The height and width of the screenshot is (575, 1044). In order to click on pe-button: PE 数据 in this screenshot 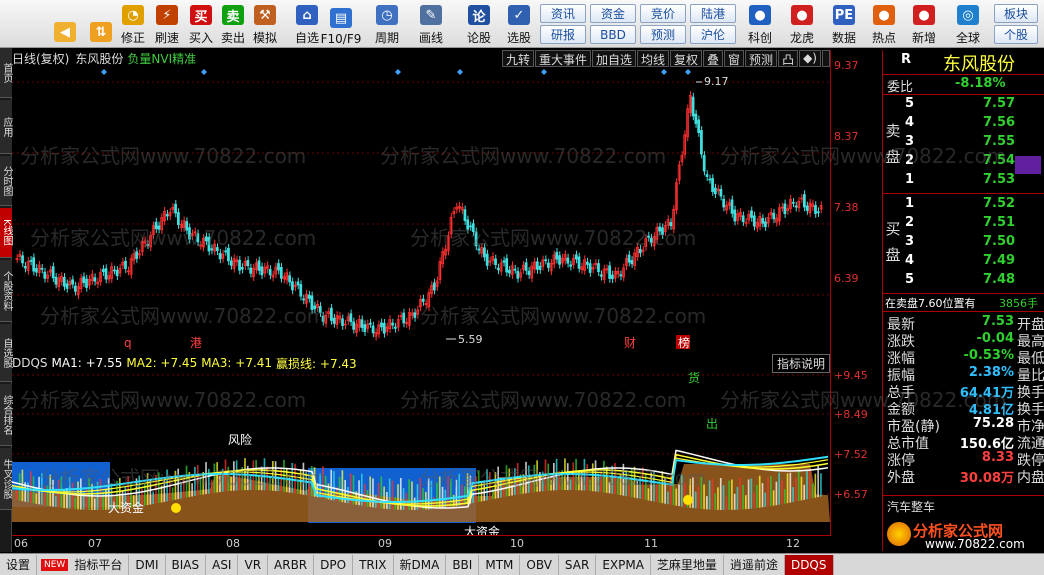, I will do `click(844, 24)`.